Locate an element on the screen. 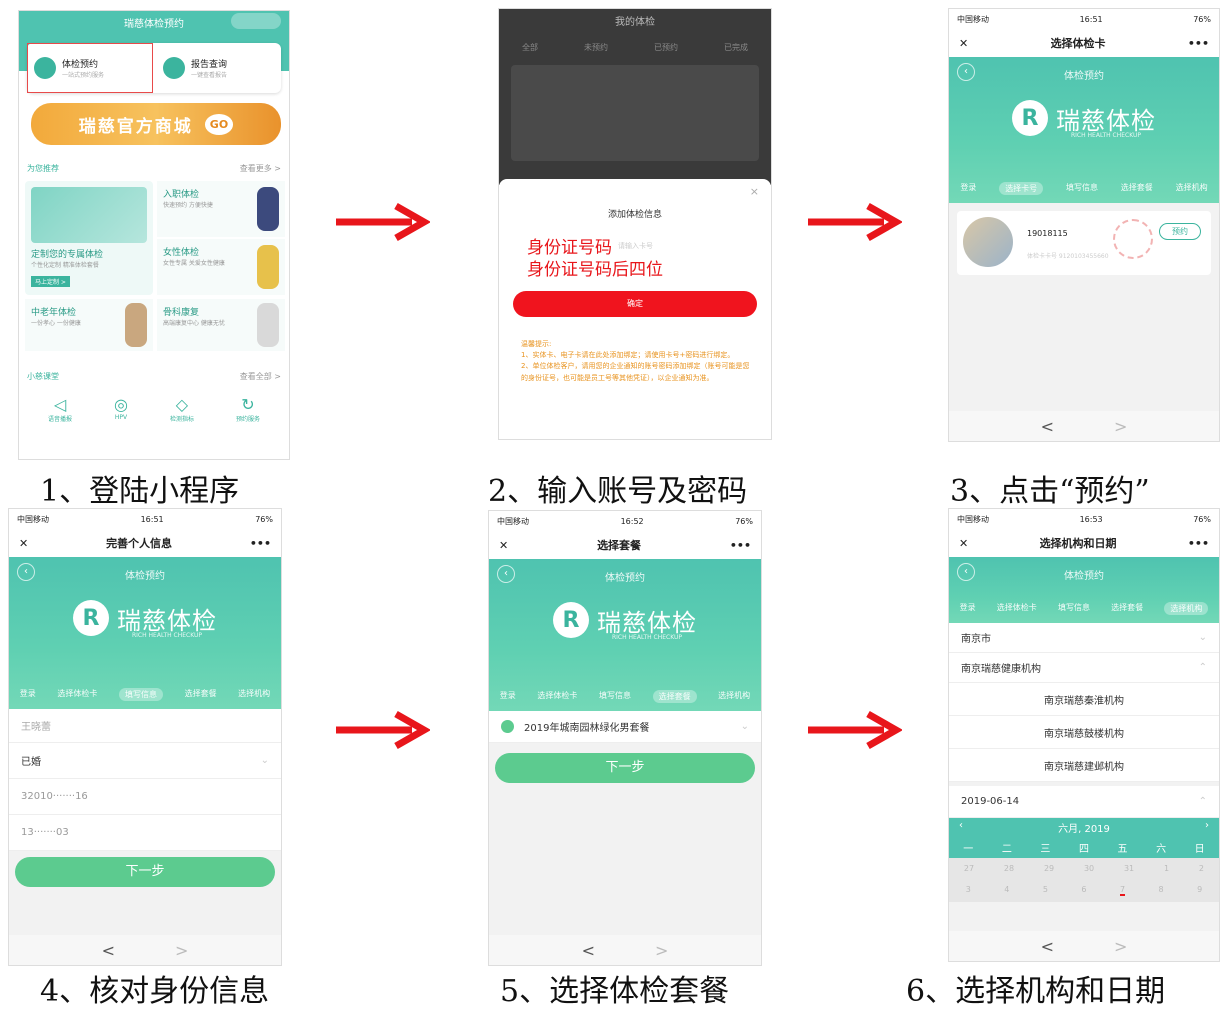 The height and width of the screenshot is (1010, 1221). calendar-day: 27 is located at coordinates (969, 868).